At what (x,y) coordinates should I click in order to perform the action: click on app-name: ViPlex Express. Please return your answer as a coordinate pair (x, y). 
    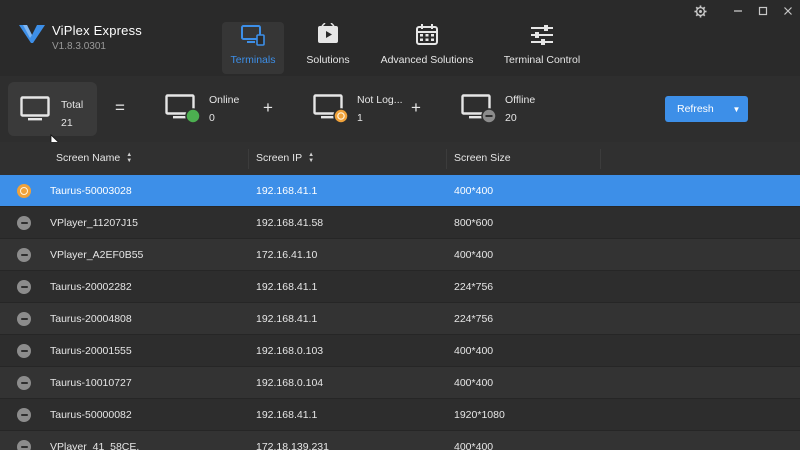
    Looking at the image, I should click on (97, 30).